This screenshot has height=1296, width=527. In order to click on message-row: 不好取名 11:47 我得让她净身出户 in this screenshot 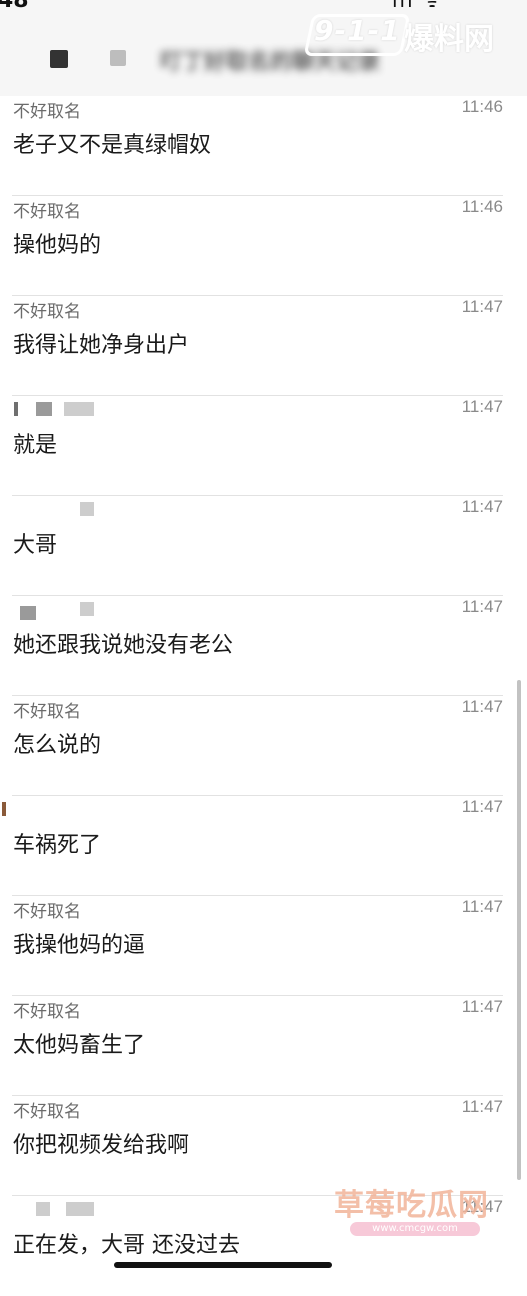, I will do `click(263, 346)`.